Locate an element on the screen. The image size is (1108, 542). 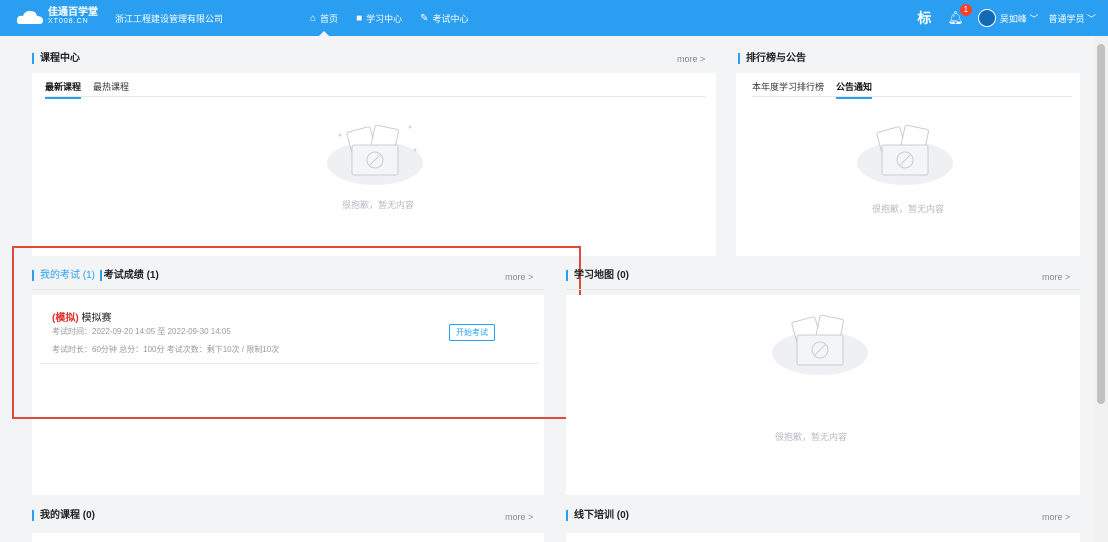
nav-study-label: 学习中心 is located at coordinates (384, 18).